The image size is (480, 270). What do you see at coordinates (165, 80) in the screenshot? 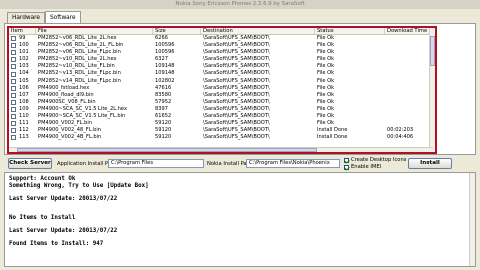
I see `size-cell: 102802` at bounding box center [165, 80].